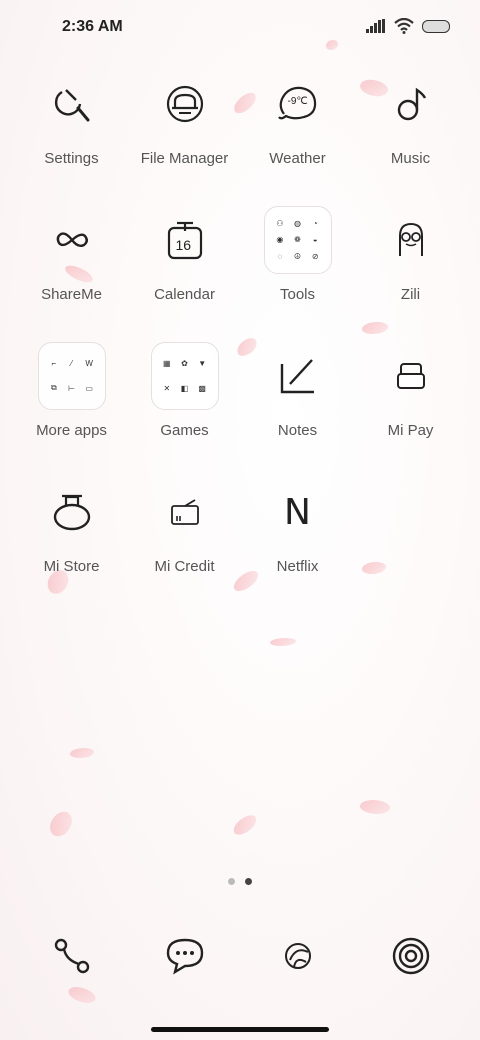 The height and width of the screenshot is (1040, 480). I want to click on calendar-day-text: 16, so click(183, 245).